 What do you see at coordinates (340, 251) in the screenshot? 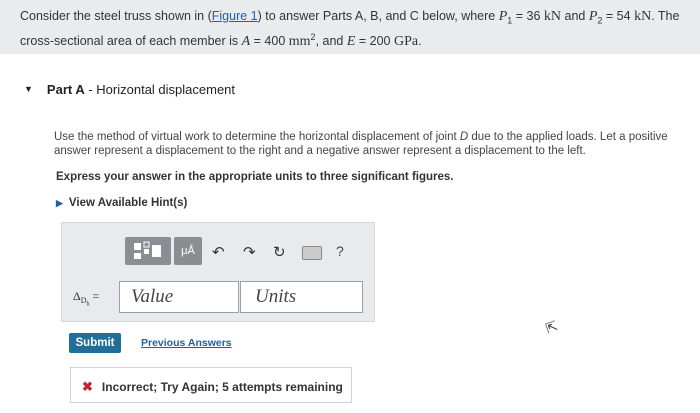
I see `help-icon: ?` at bounding box center [340, 251].